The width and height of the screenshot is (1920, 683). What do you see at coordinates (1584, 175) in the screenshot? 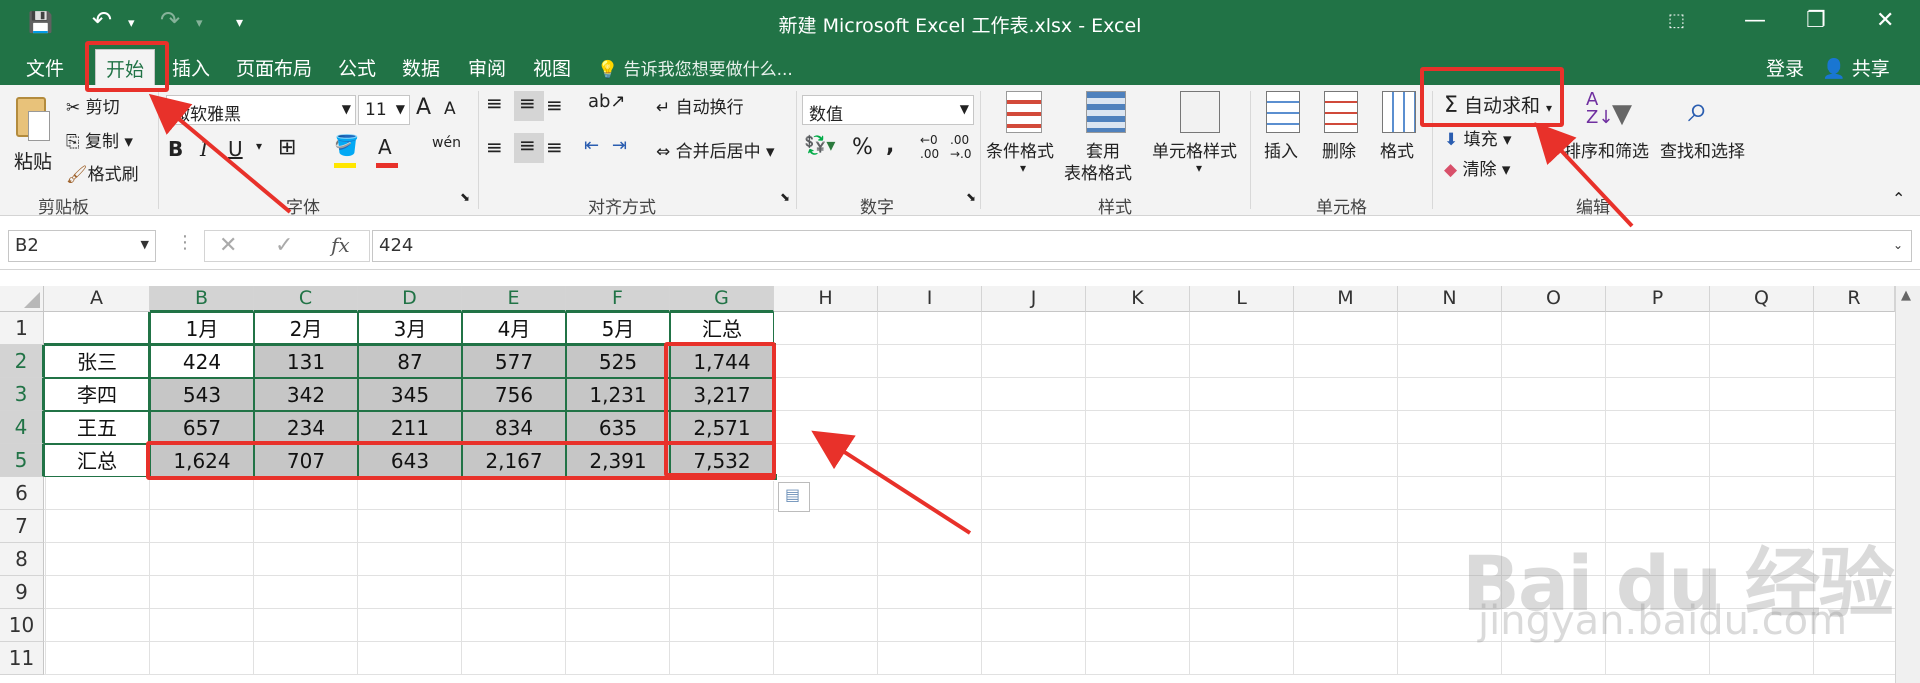
I see `arrow-to-autosum` at bounding box center [1584, 175].